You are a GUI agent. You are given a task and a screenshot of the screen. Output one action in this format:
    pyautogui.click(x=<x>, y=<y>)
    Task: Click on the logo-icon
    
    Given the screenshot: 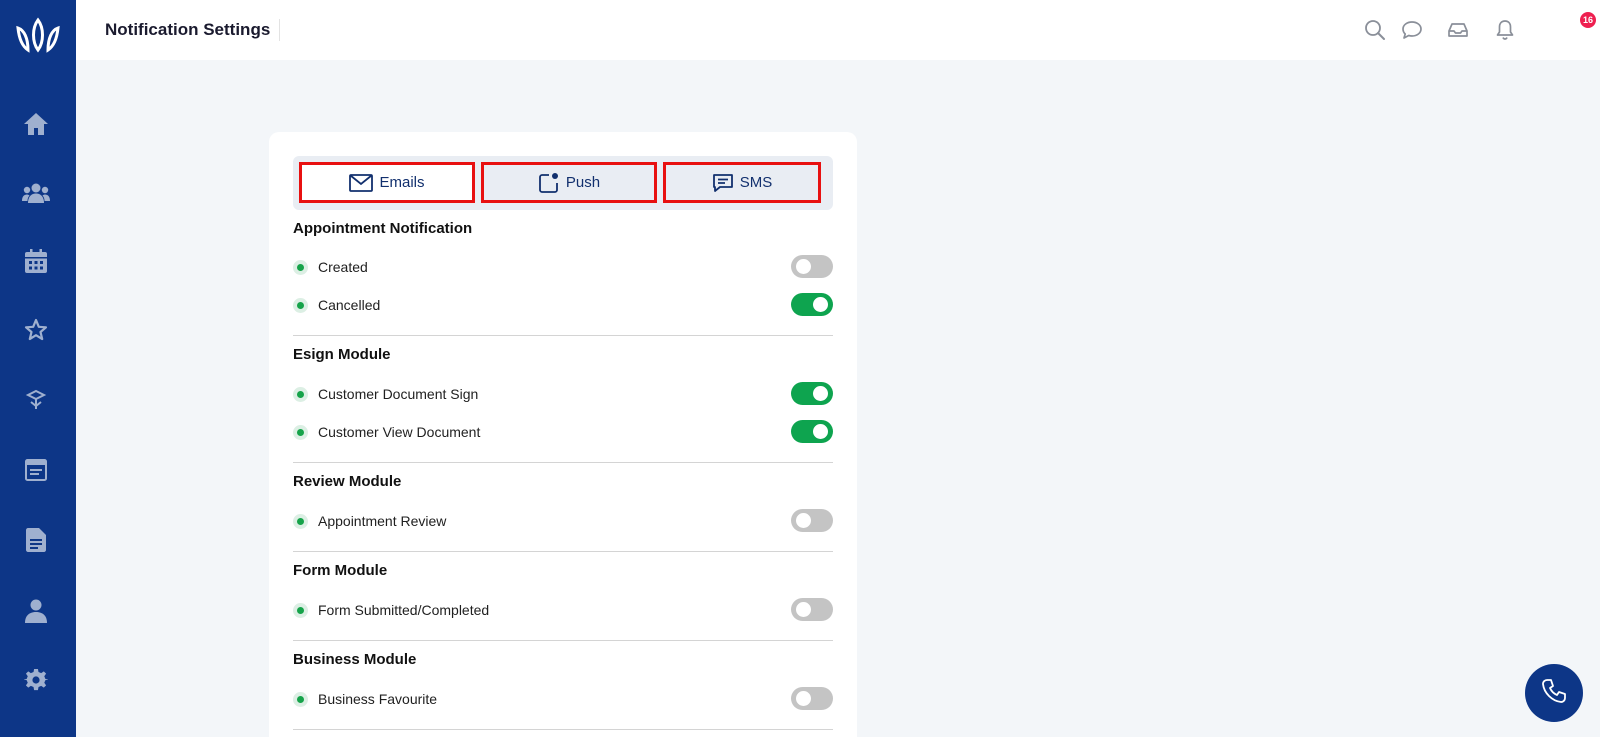 What is the action you would take?
    pyautogui.click(x=38, y=36)
    